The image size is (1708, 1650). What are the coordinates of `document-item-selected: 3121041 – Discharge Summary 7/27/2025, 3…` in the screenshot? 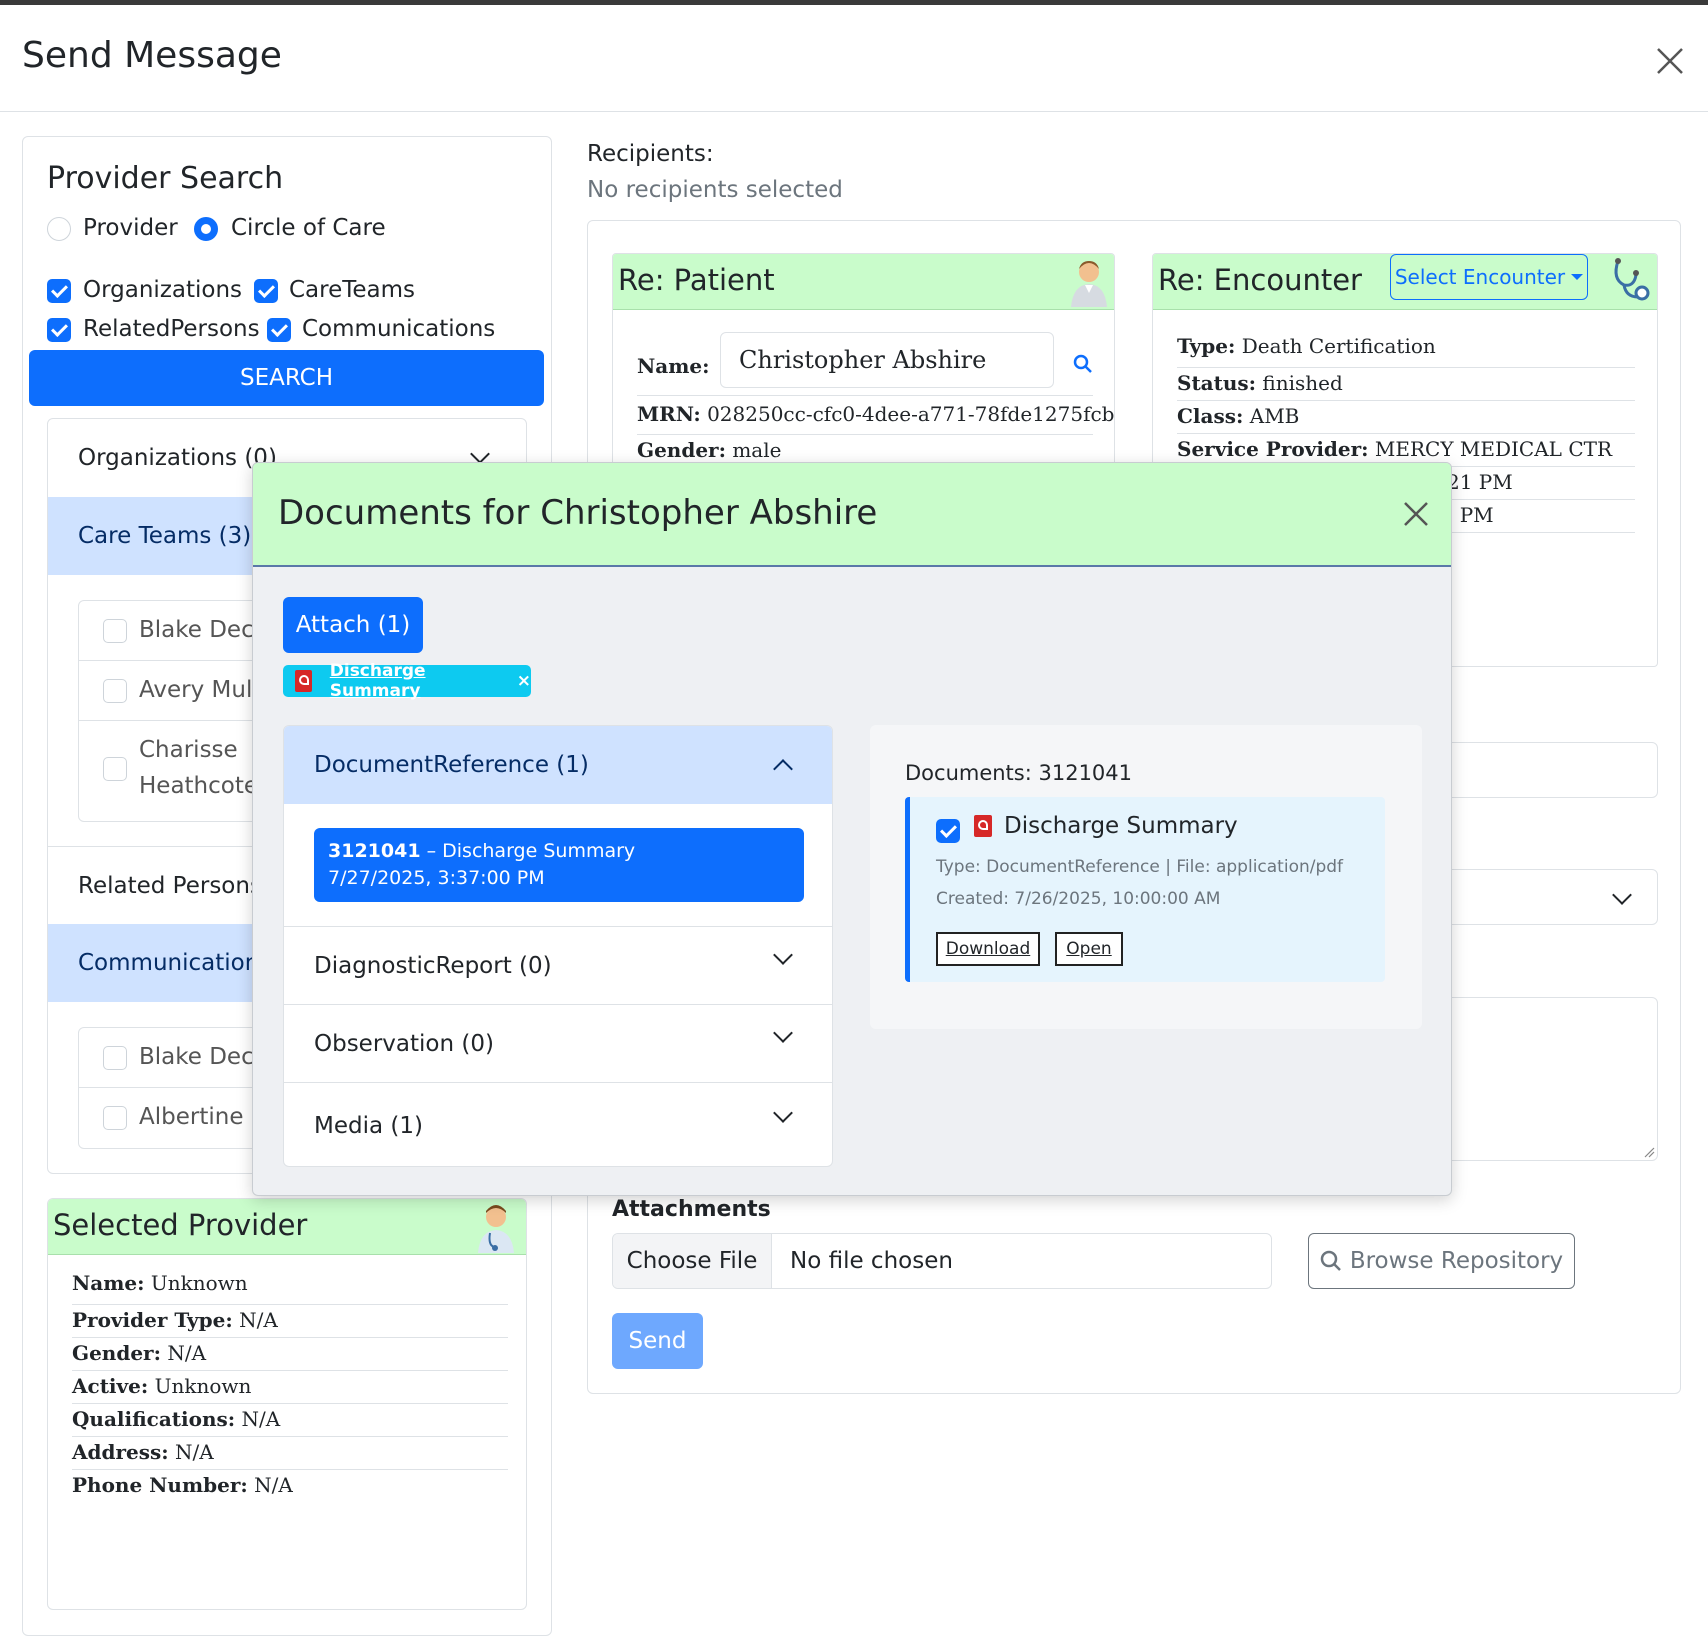 It's located at (559, 865).